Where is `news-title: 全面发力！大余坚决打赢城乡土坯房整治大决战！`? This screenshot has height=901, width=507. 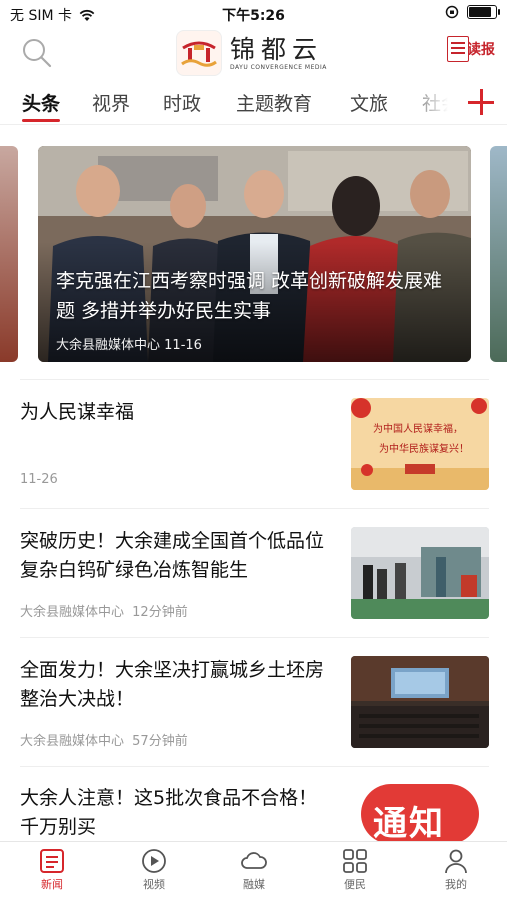 news-title: 全面发力！大余坚决打赢城乡土坯房整治大决战！ is located at coordinates (172, 684).